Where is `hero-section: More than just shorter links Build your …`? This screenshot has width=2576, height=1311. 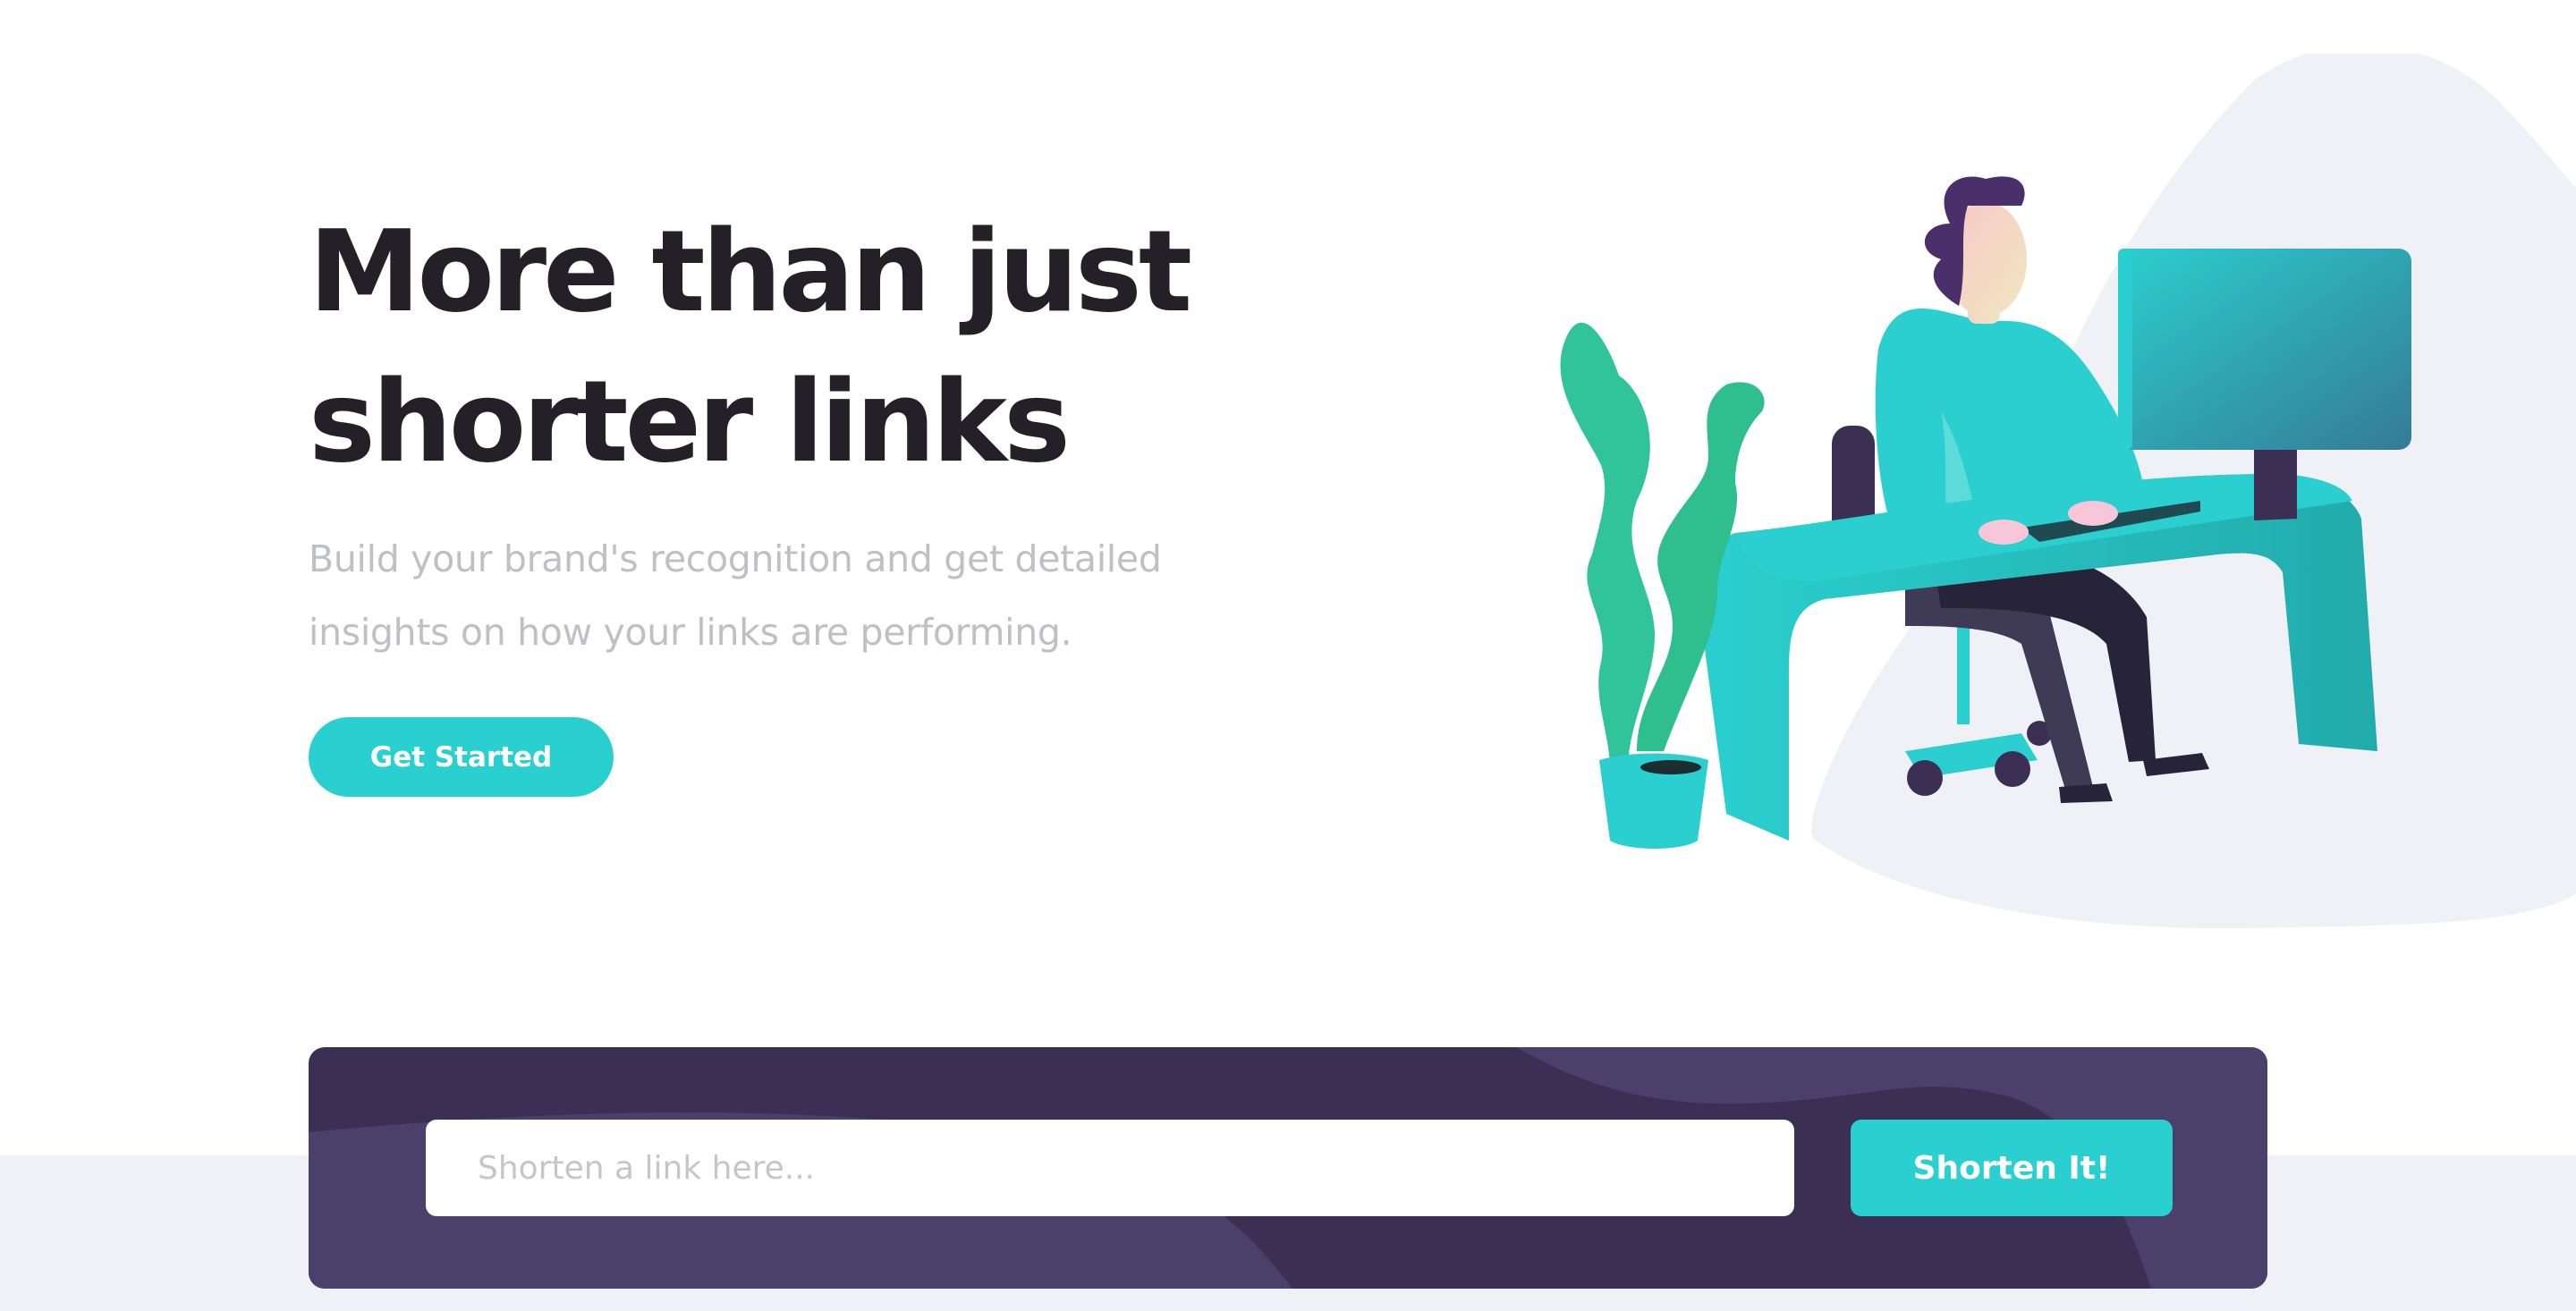
hero-section: More than just shorter links Build your … is located at coordinates (800, 433).